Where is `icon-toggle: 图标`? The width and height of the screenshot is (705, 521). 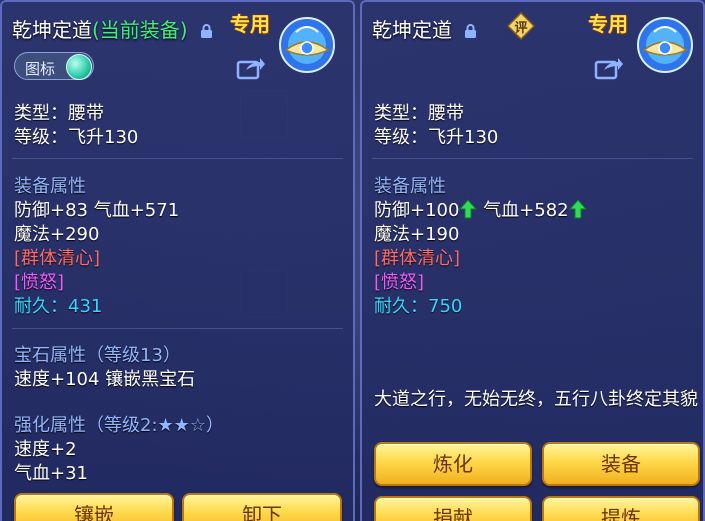
icon-toggle: 图标 is located at coordinates (54, 66).